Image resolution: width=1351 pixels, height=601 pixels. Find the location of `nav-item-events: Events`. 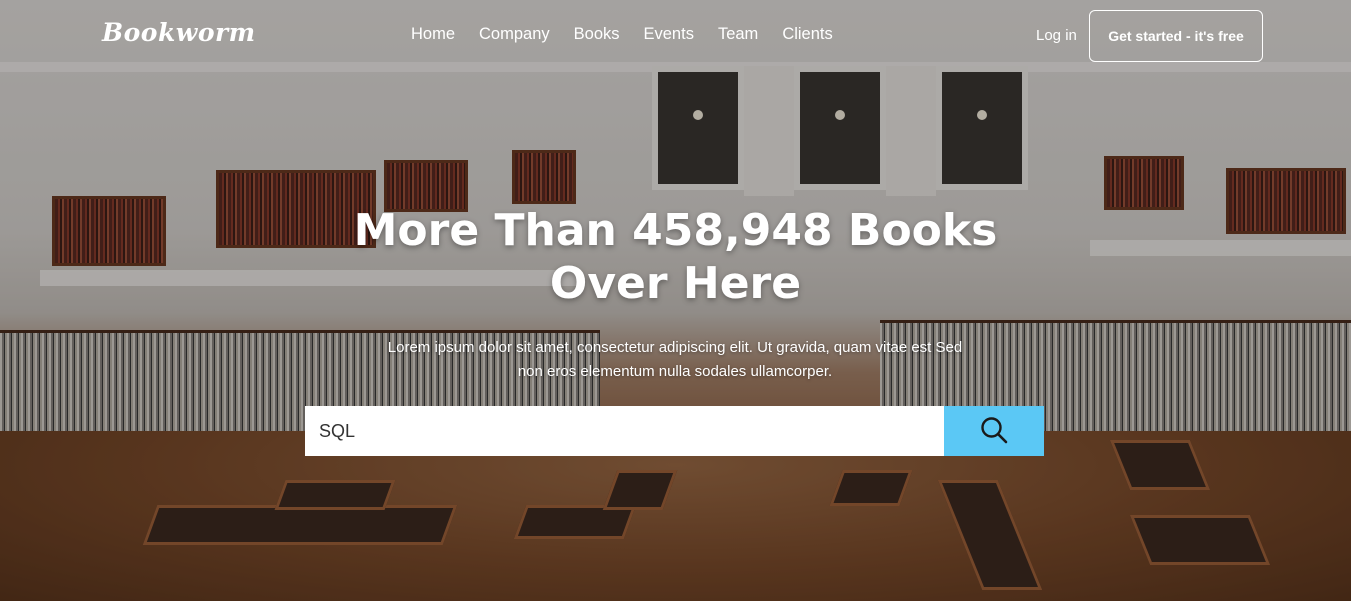

nav-item-events: Events is located at coordinates (669, 34).